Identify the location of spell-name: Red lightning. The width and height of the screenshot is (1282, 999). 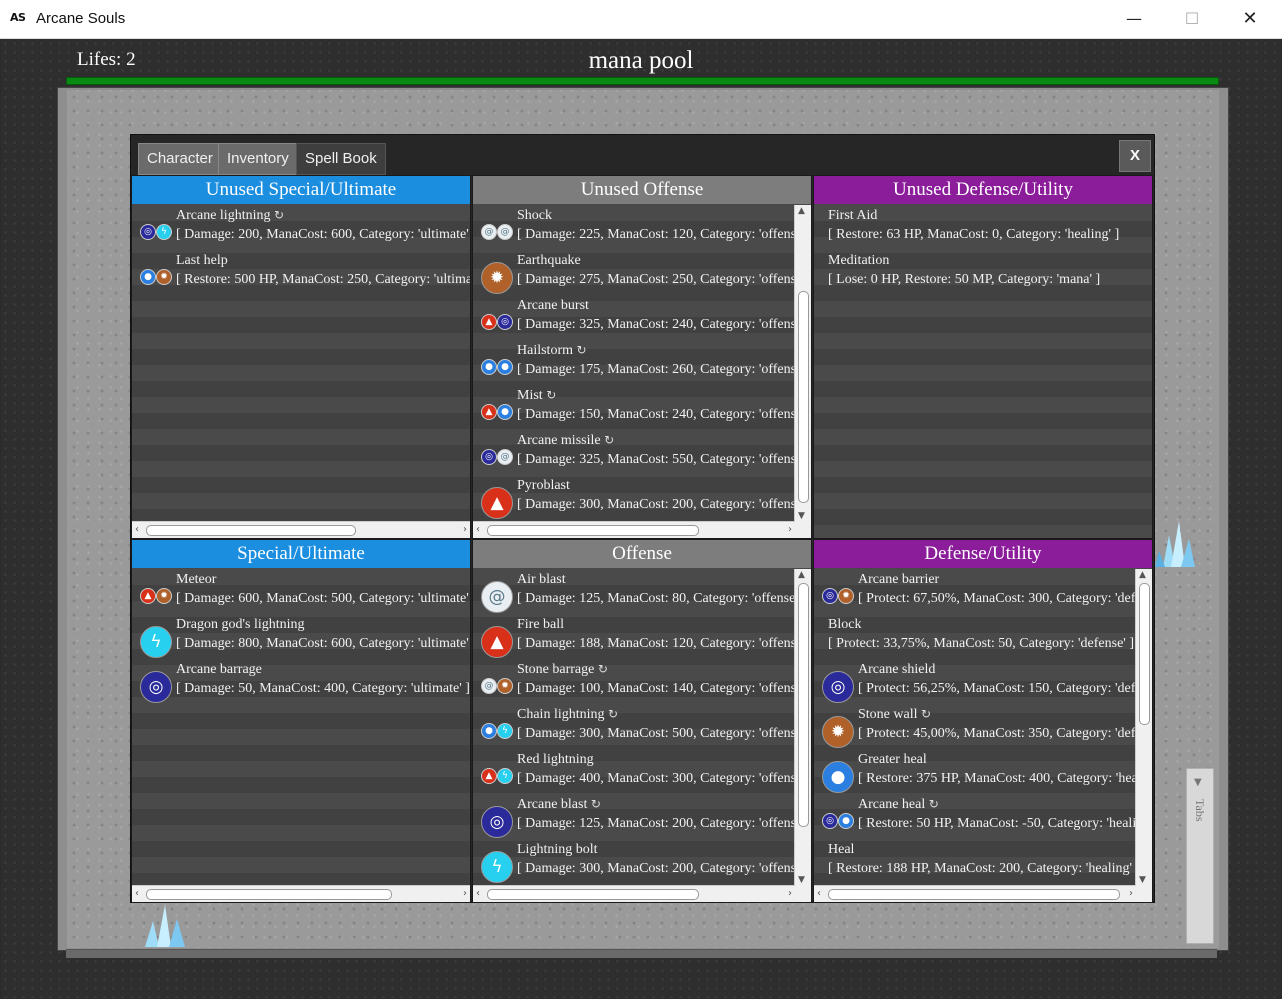
(555, 759).